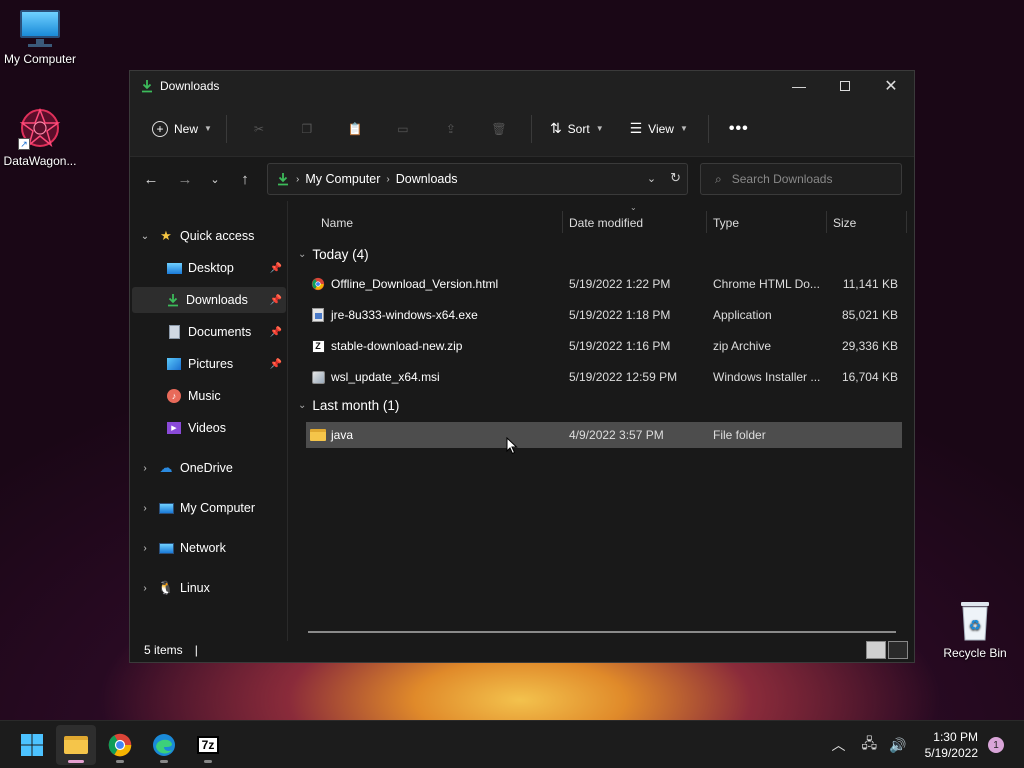  Describe the element at coordinates (606, 223) in the screenshot. I see `column-header-date: Date modified` at that location.